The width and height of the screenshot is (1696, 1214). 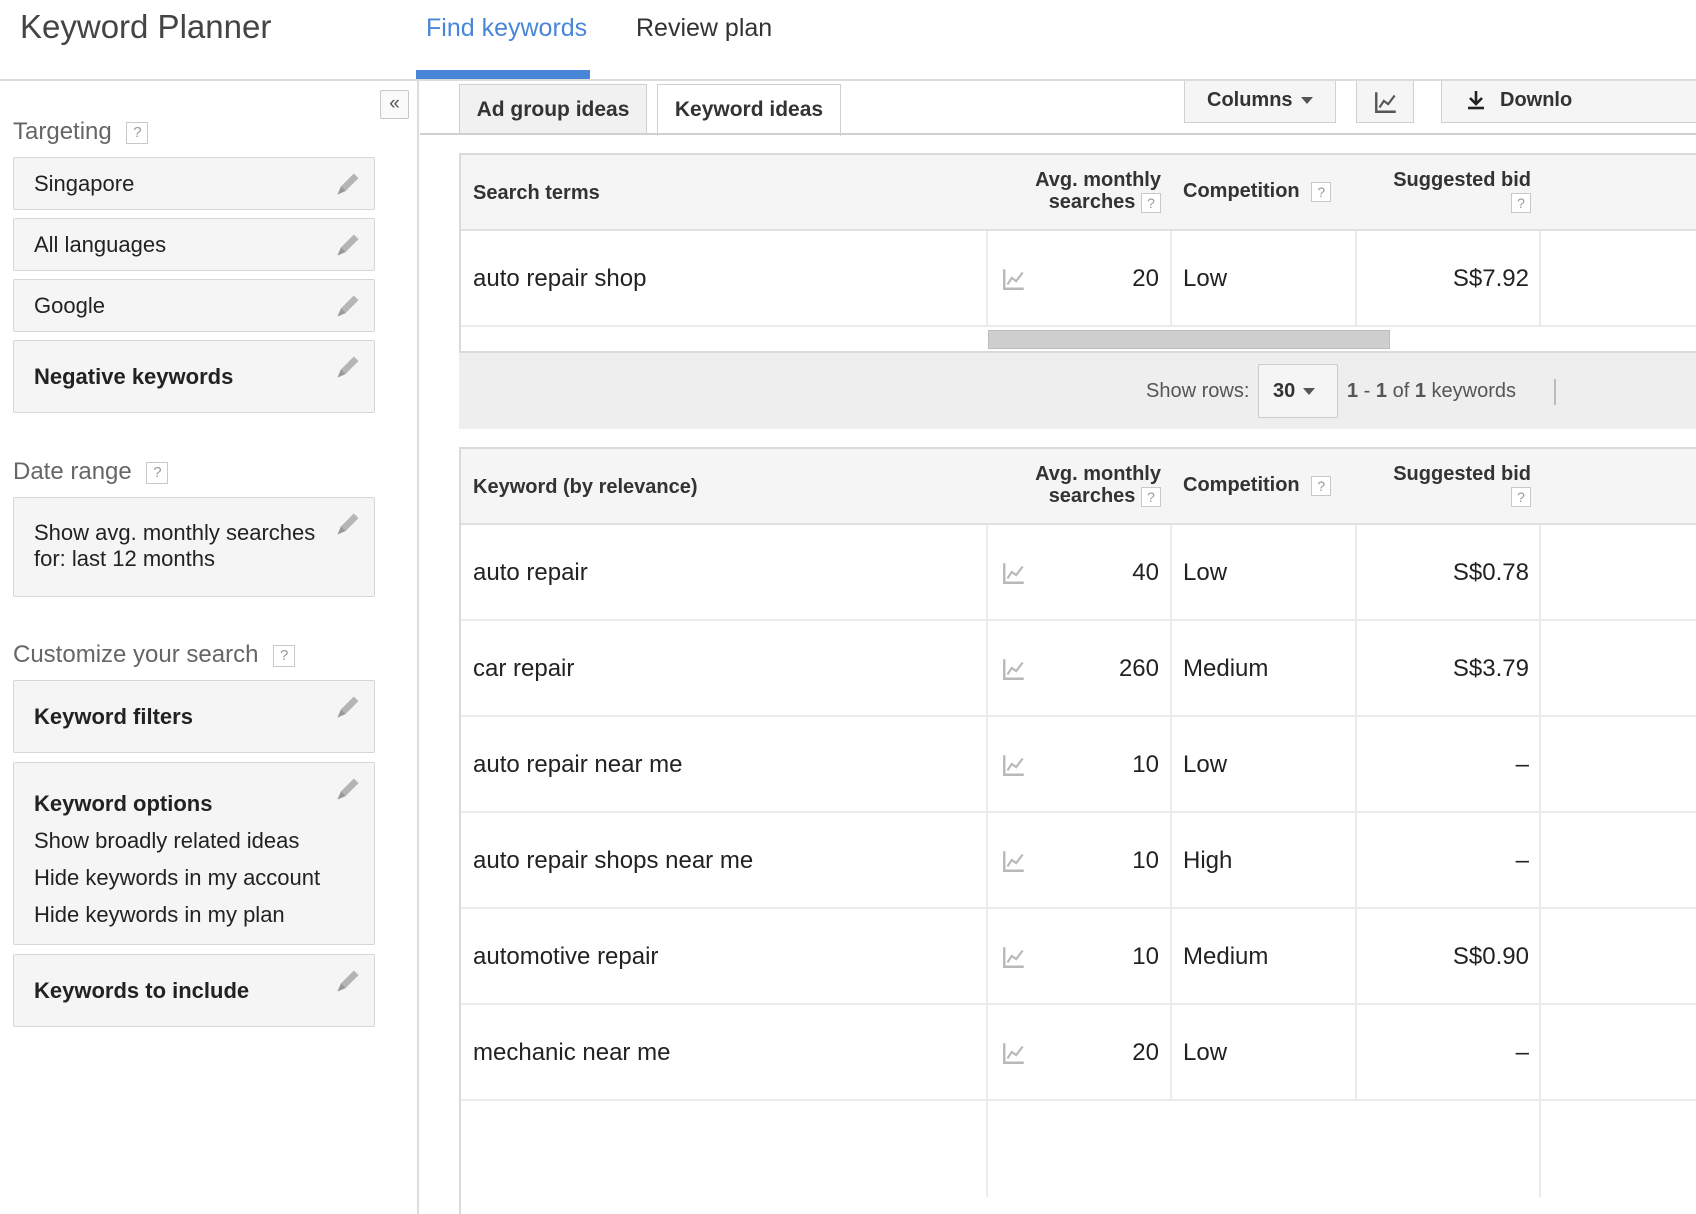 What do you see at coordinates (136, 654) in the screenshot?
I see `customize-label: Customize your search` at bounding box center [136, 654].